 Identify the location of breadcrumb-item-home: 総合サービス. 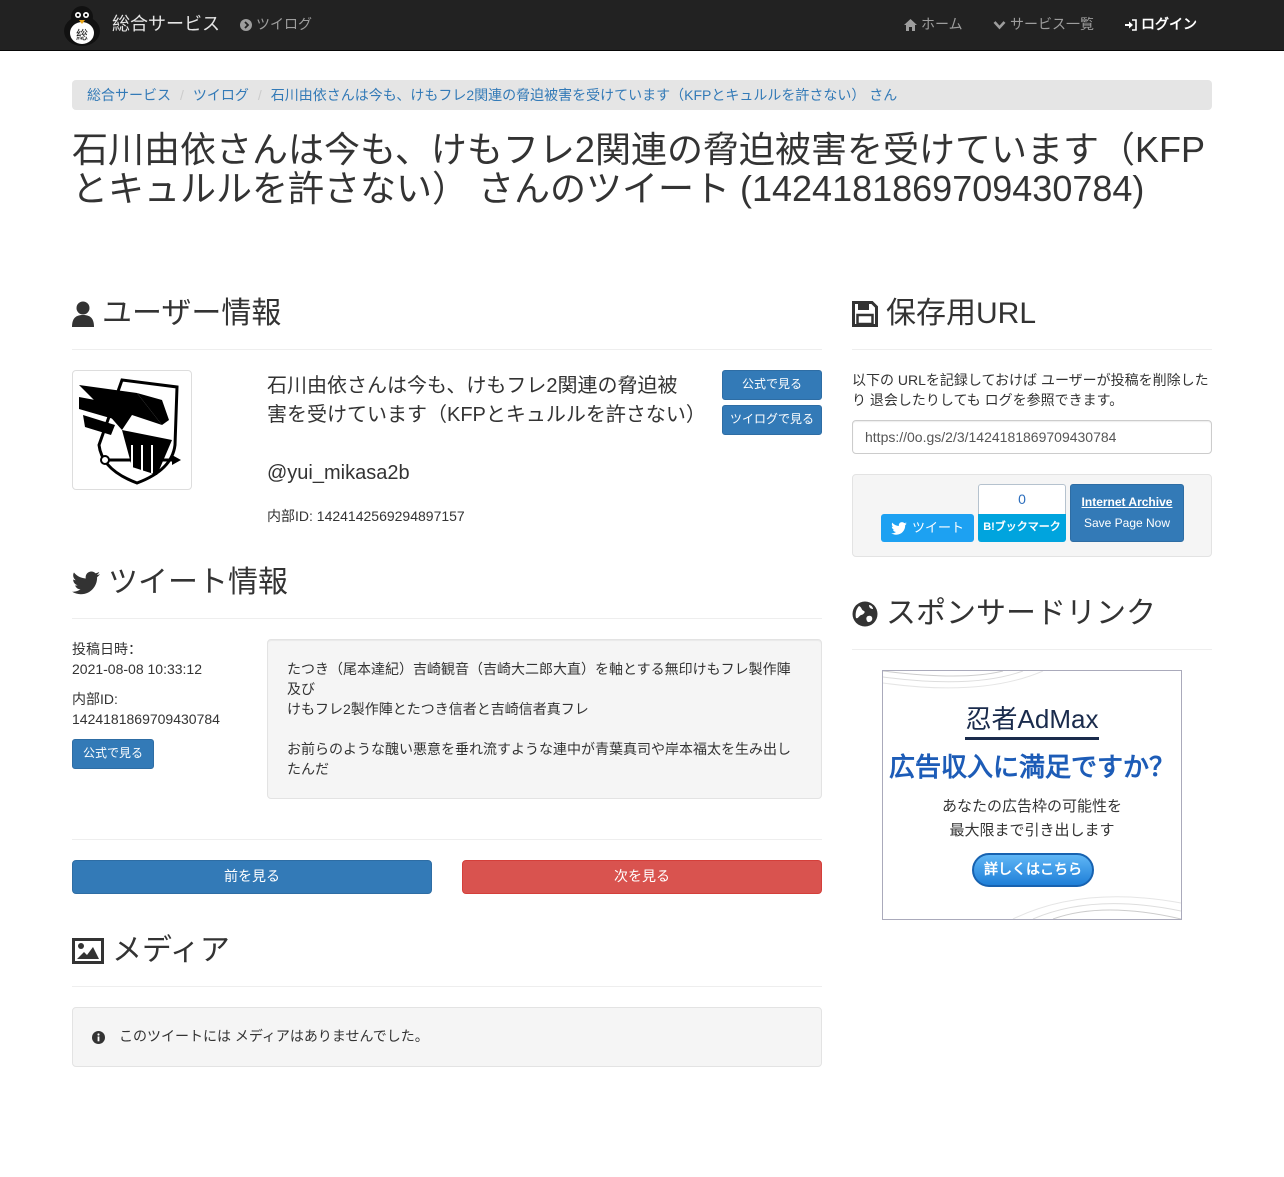
(129, 95).